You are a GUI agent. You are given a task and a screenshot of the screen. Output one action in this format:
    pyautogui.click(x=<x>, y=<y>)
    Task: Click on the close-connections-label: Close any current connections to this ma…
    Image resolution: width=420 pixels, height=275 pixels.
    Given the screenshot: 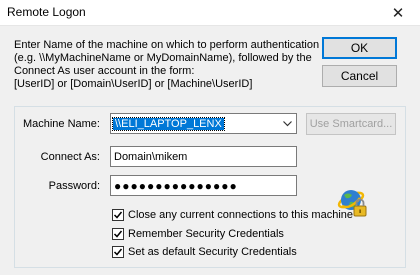 What is the action you would take?
    pyautogui.click(x=241, y=215)
    